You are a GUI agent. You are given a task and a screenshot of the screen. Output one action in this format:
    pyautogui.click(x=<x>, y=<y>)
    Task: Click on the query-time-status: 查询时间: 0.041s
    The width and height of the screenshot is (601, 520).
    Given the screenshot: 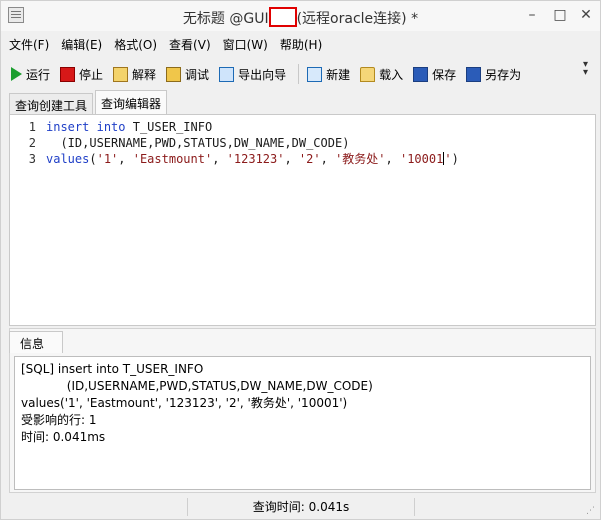 What is the action you would take?
    pyautogui.click(x=301, y=507)
    